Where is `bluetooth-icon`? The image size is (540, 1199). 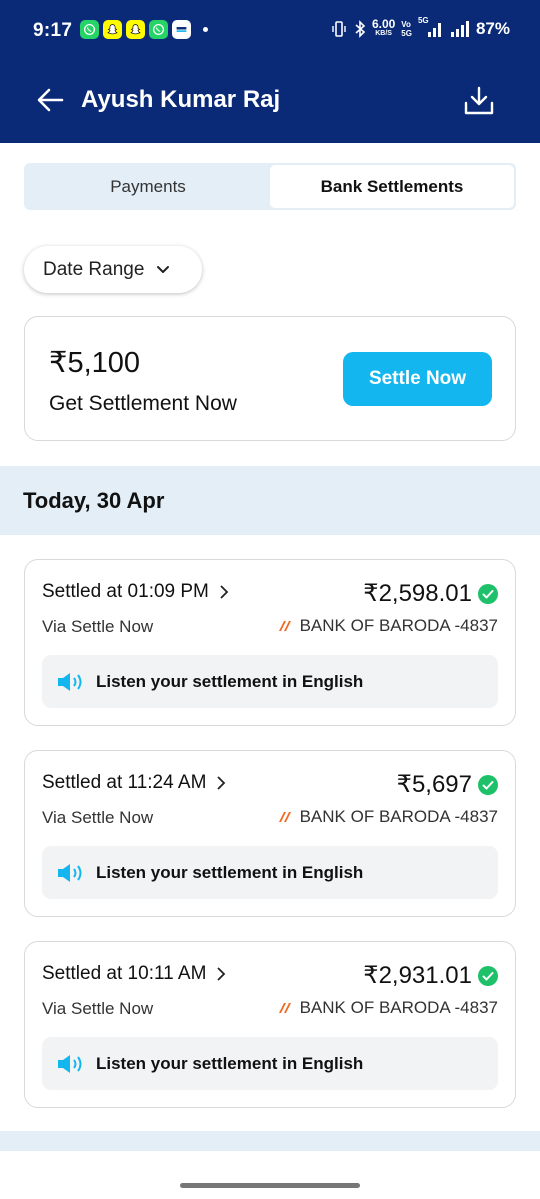
bluetooth-icon is located at coordinates (360, 29).